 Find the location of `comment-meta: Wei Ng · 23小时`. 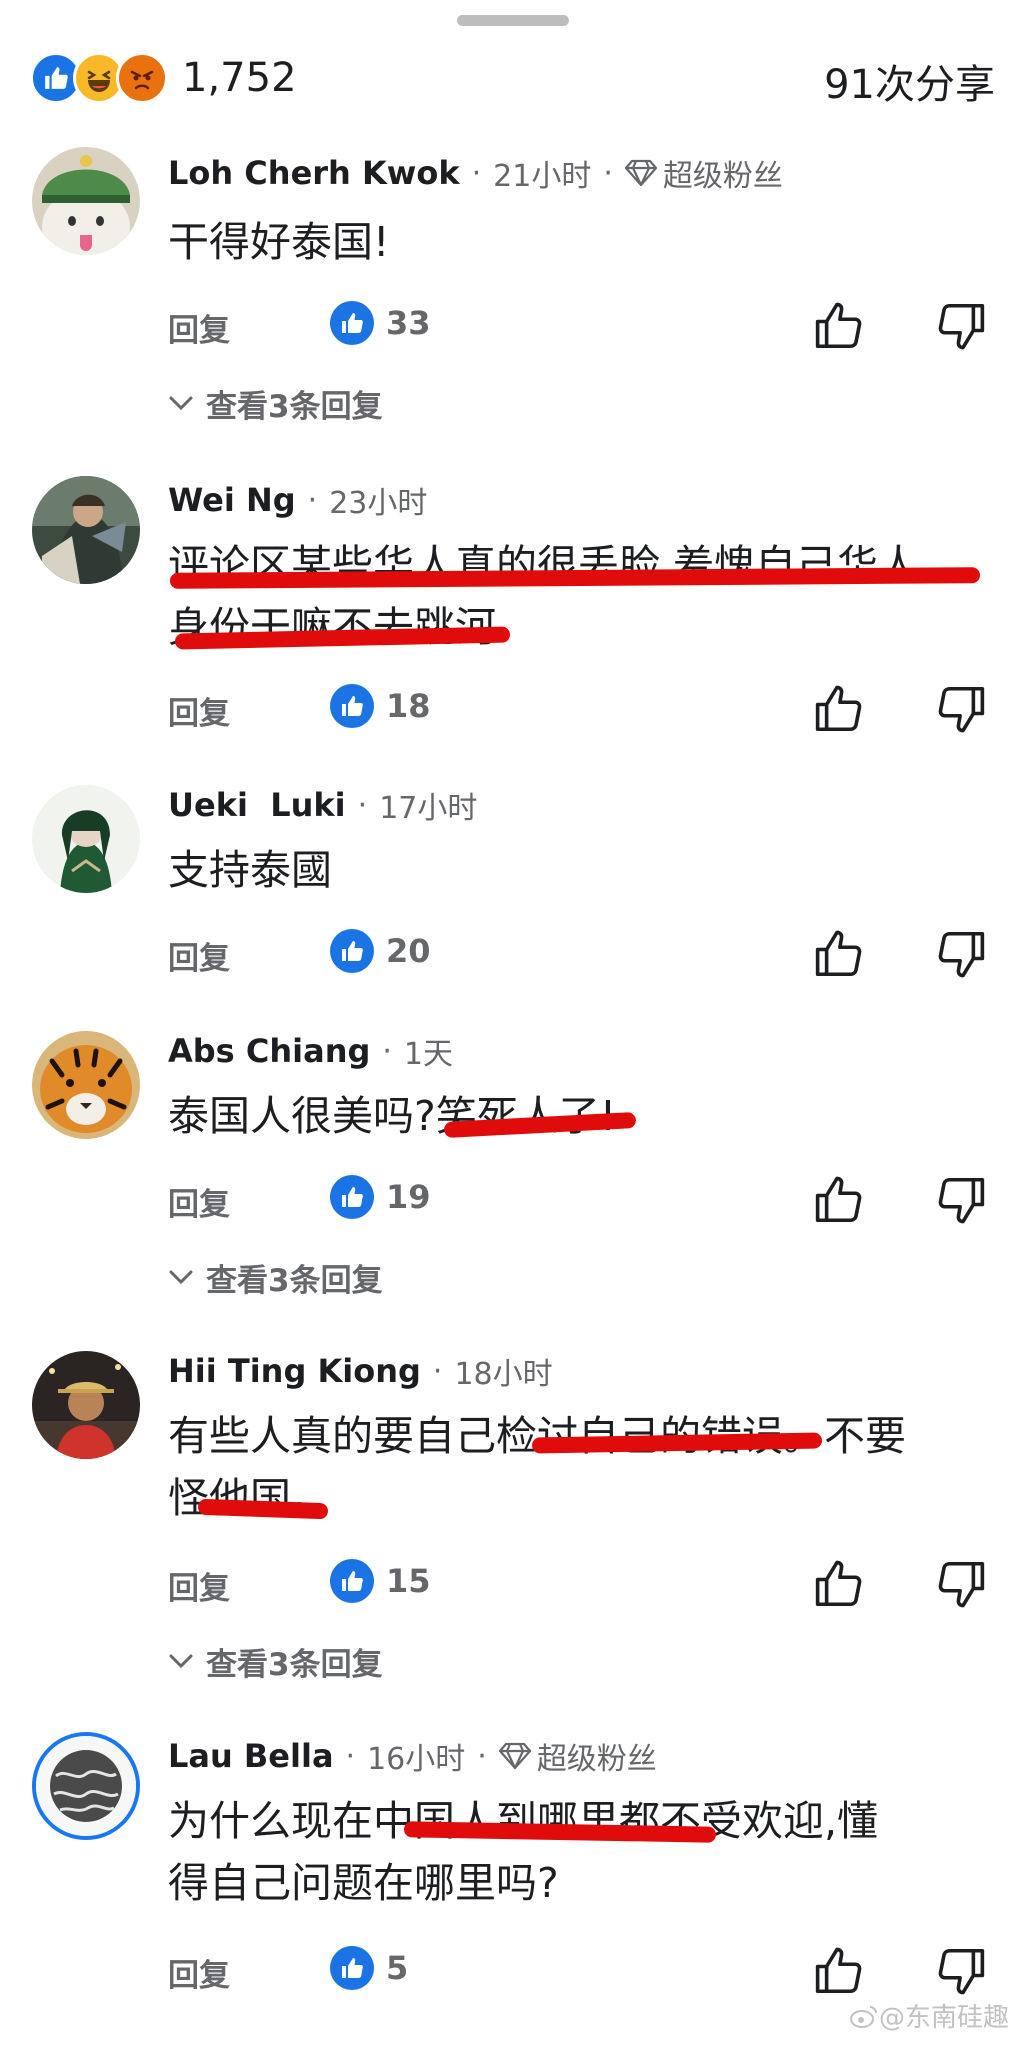

comment-meta: Wei Ng · 23小时 is located at coordinates (297, 500).